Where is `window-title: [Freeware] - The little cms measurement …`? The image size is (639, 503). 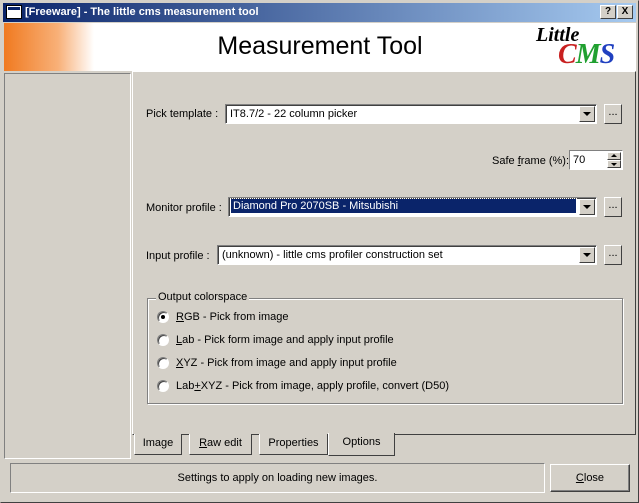 window-title: [Freeware] - The little cms measurement … is located at coordinates (142, 12).